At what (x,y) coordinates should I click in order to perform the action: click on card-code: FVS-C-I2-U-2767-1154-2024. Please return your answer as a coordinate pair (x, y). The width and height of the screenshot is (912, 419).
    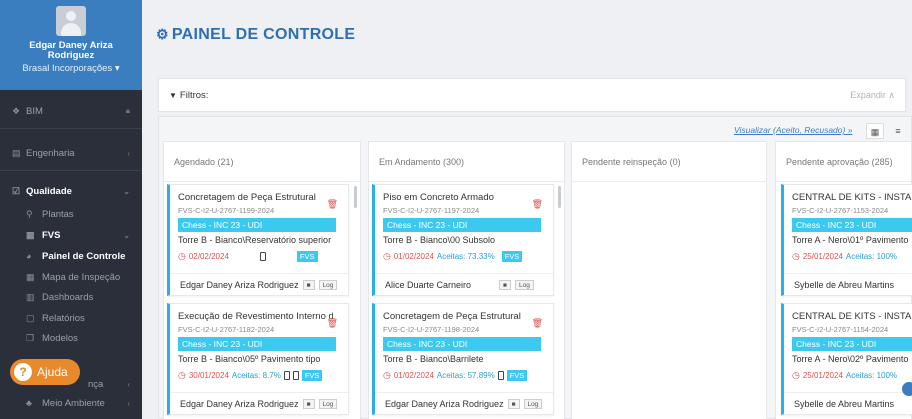
    Looking at the image, I should click on (840, 329).